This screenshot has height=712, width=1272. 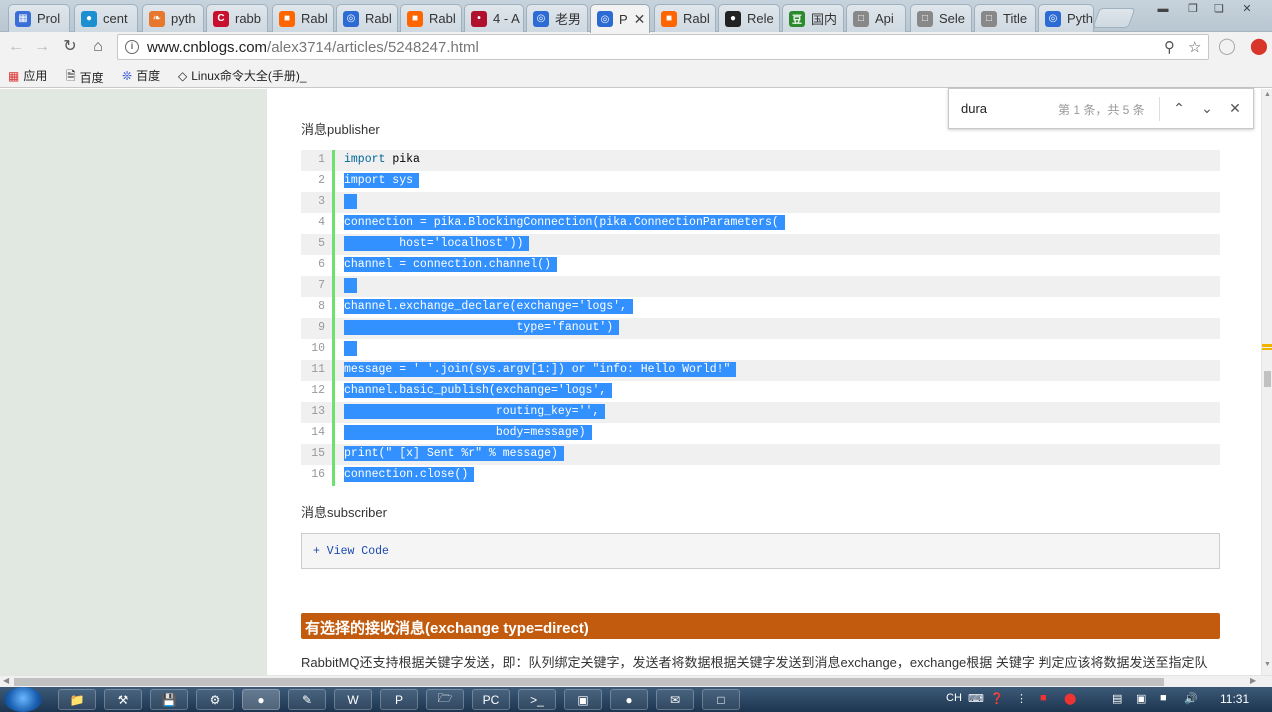 I want to click on taskbar-clock: 11:31, so click(x=1234, y=699).